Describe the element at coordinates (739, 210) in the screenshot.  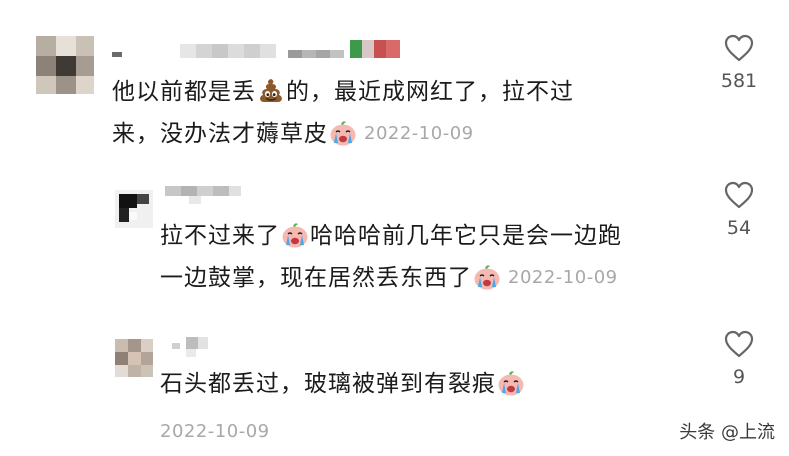
I see `like-button: 54` at that location.